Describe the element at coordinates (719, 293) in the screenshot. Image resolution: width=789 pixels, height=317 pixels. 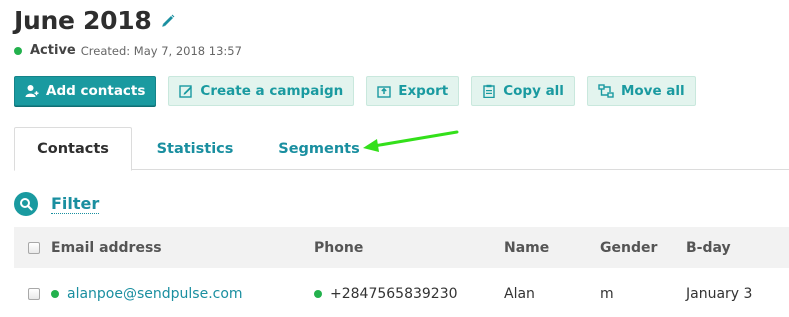
I see `contact-bday: January 3` at that location.